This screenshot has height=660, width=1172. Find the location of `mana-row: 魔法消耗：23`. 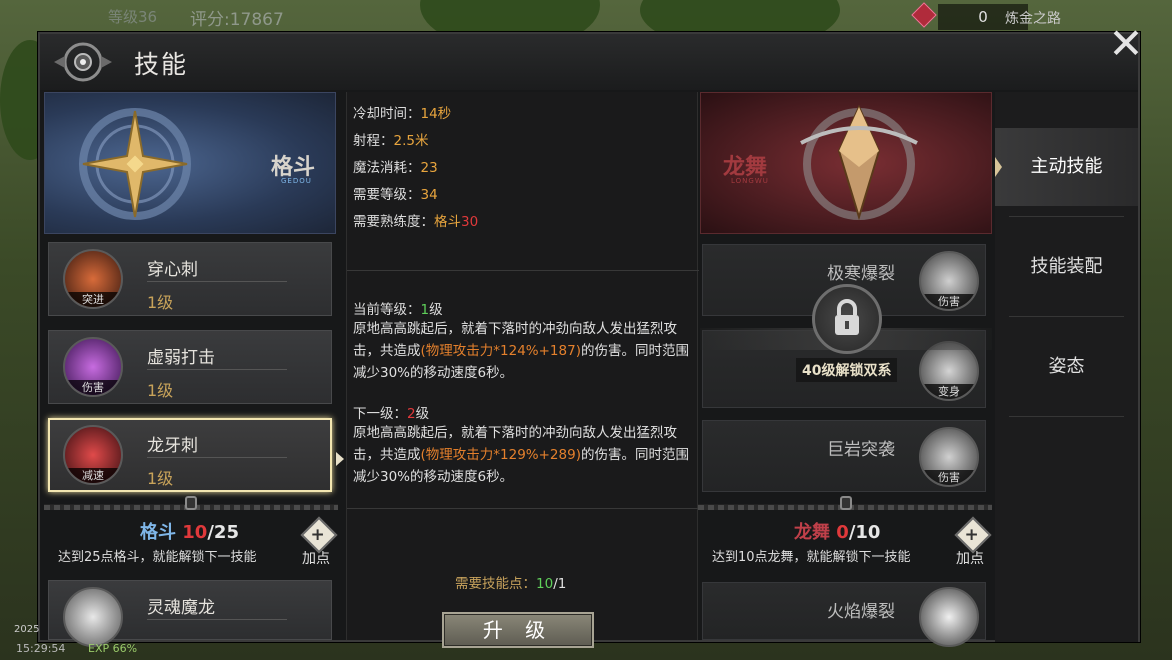

mana-row: 魔法消耗：23 is located at coordinates (395, 166).